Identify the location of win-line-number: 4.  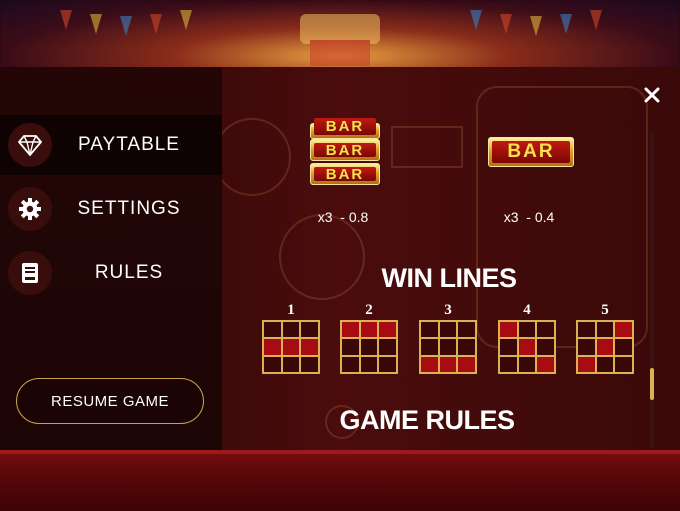
(527, 310).